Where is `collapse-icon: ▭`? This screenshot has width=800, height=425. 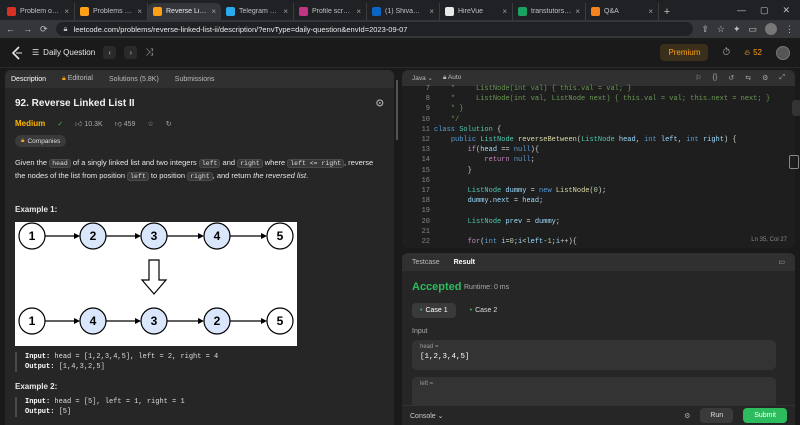 collapse-icon: ▭ is located at coordinates (781, 262).